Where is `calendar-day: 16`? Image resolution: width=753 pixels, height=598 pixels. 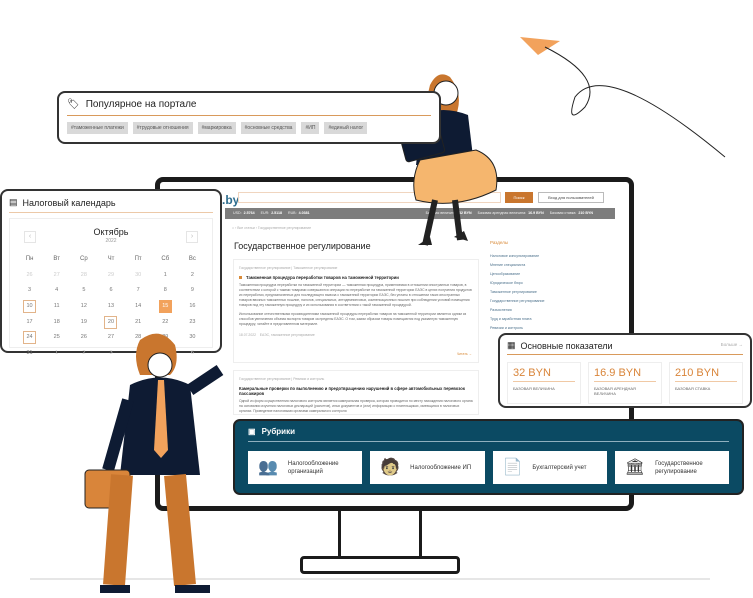
calendar-day: 16 is located at coordinates (192, 307).